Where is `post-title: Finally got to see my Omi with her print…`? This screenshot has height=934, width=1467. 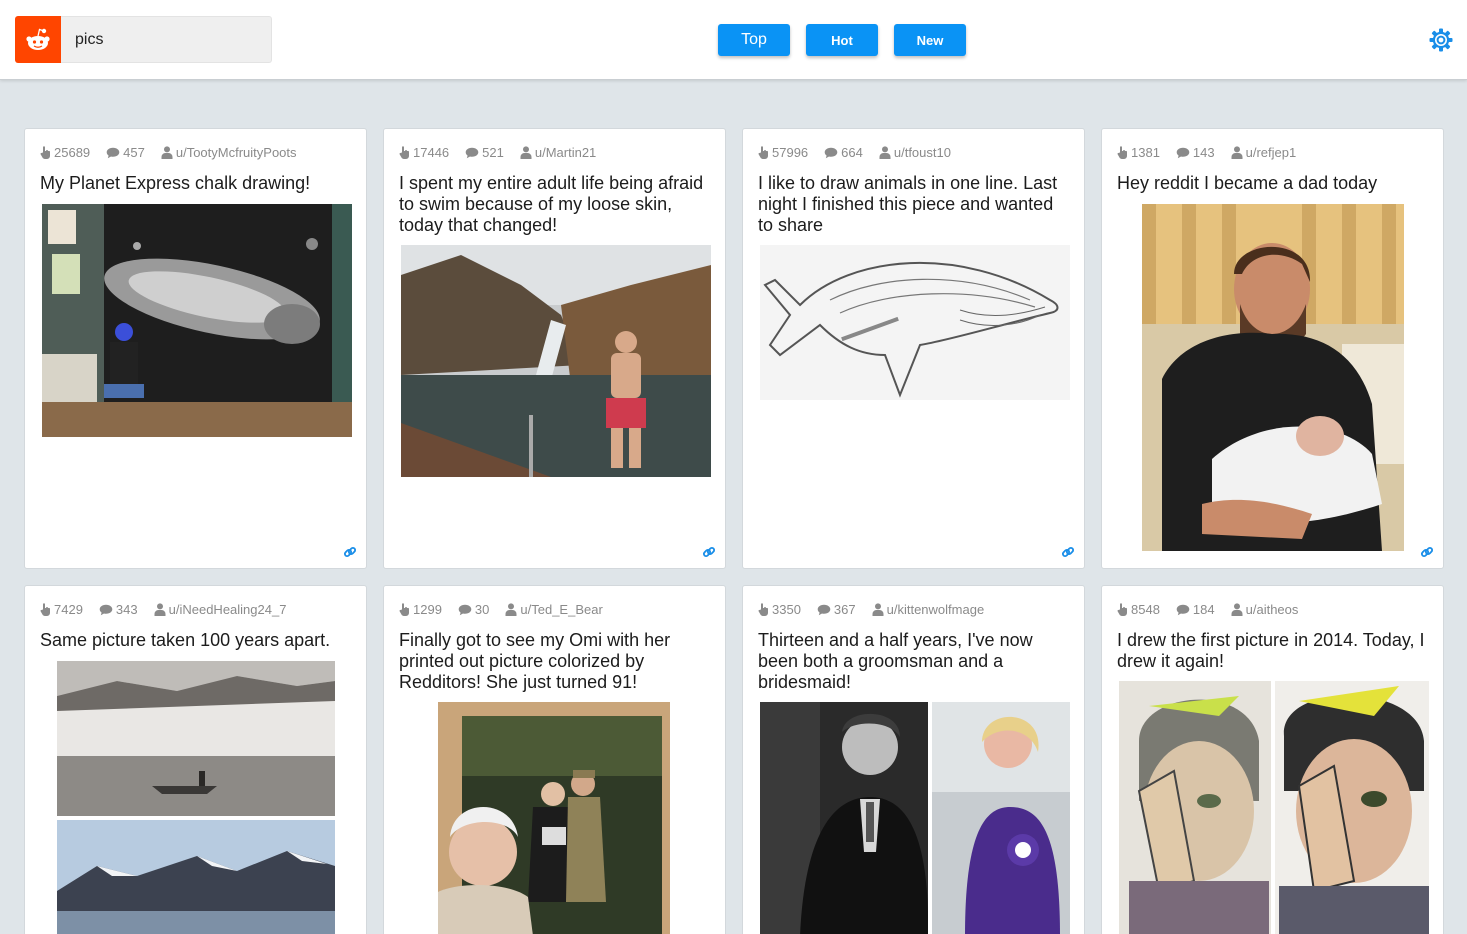
post-title: Finally got to see my Omi with her print… is located at coordinates (556, 661).